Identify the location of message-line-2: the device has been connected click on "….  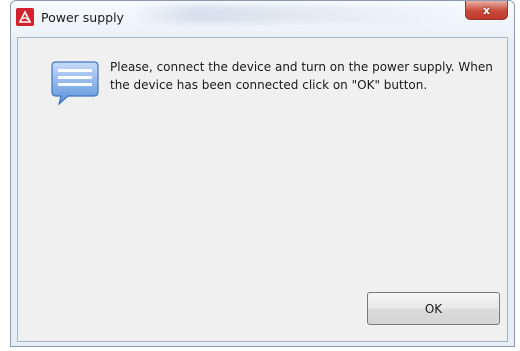
(269, 85).